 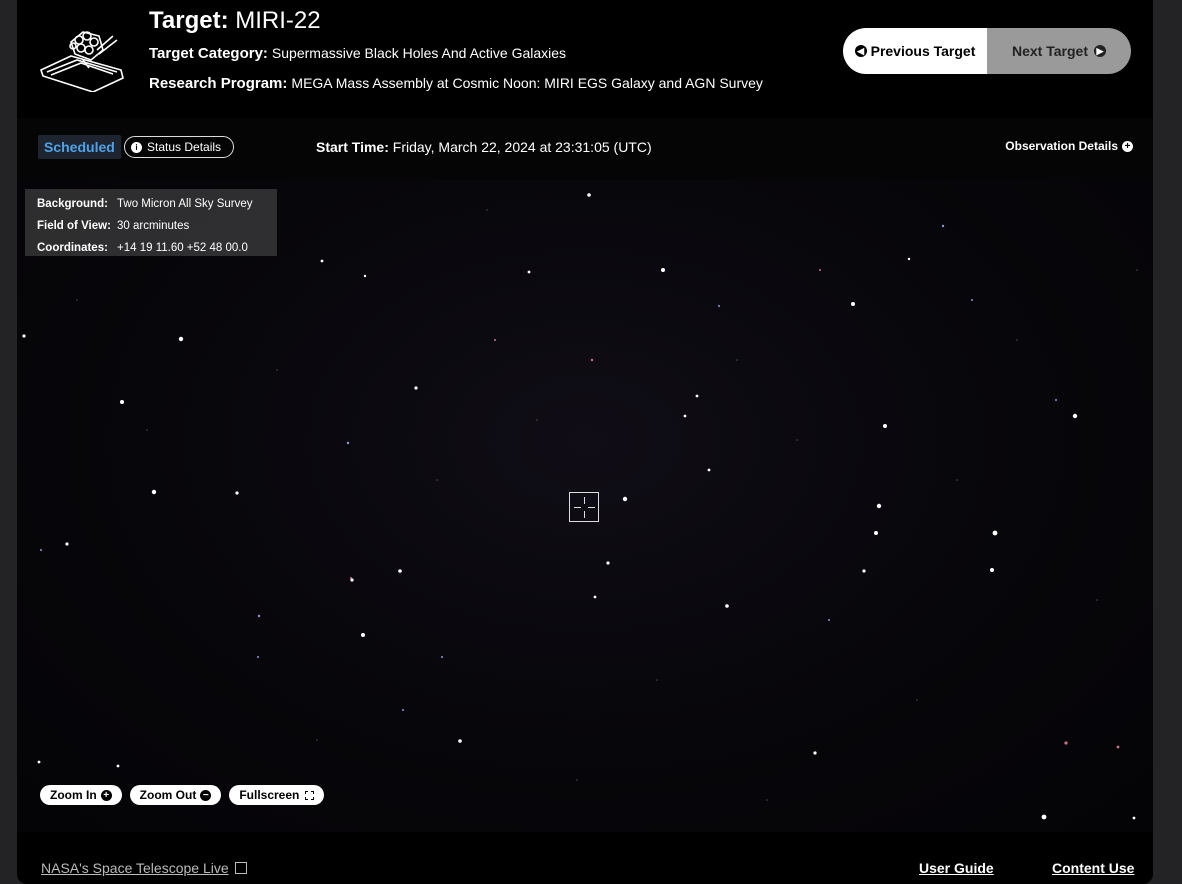 I want to click on zoom-out-label: Zoom Out, so click(x=168, y=795).